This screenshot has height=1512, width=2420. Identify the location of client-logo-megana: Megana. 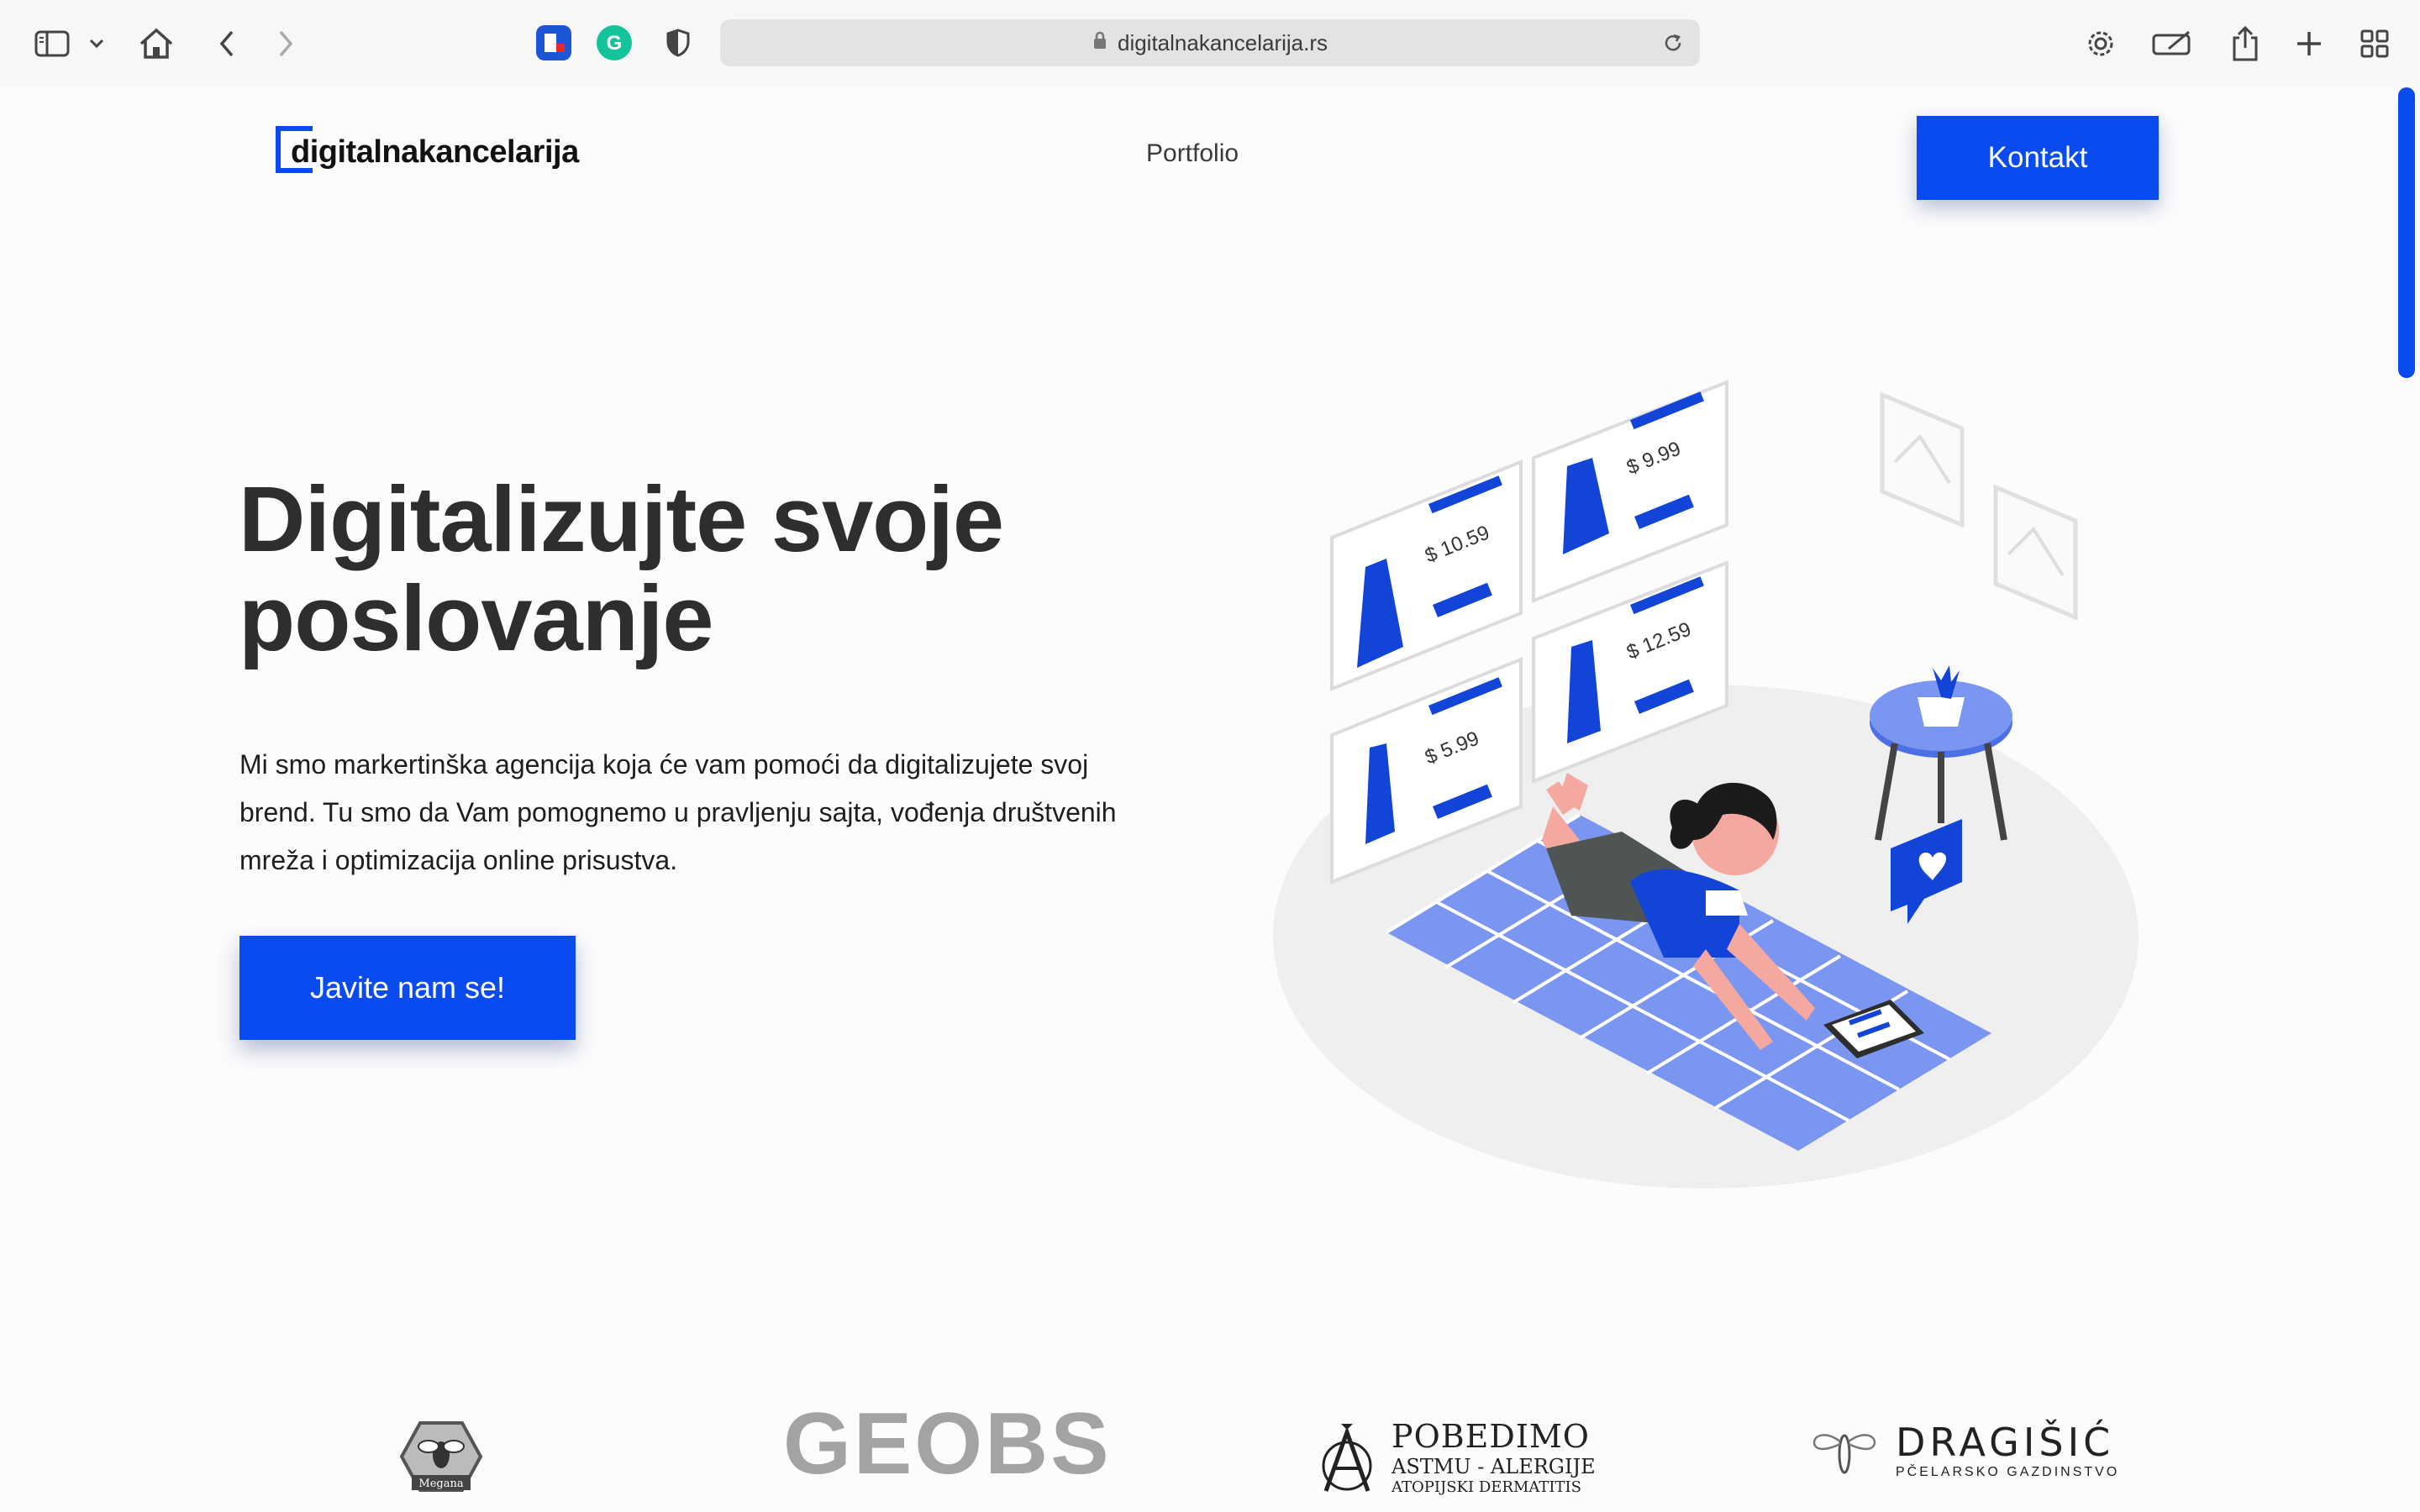
(441, 1457).